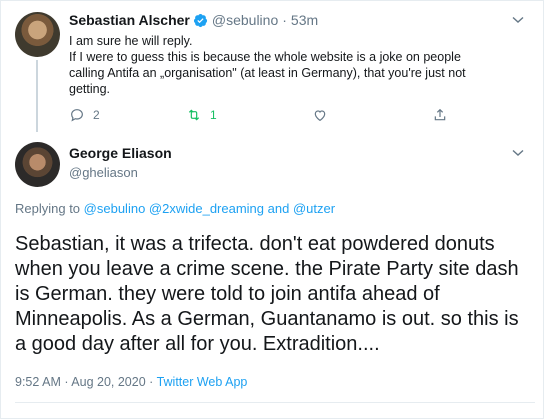 This screenshot has width=544, height=419. I want to click on parent-tweet-header: Sebastian Alscher @sebulino · 53m, so click(193, 20).